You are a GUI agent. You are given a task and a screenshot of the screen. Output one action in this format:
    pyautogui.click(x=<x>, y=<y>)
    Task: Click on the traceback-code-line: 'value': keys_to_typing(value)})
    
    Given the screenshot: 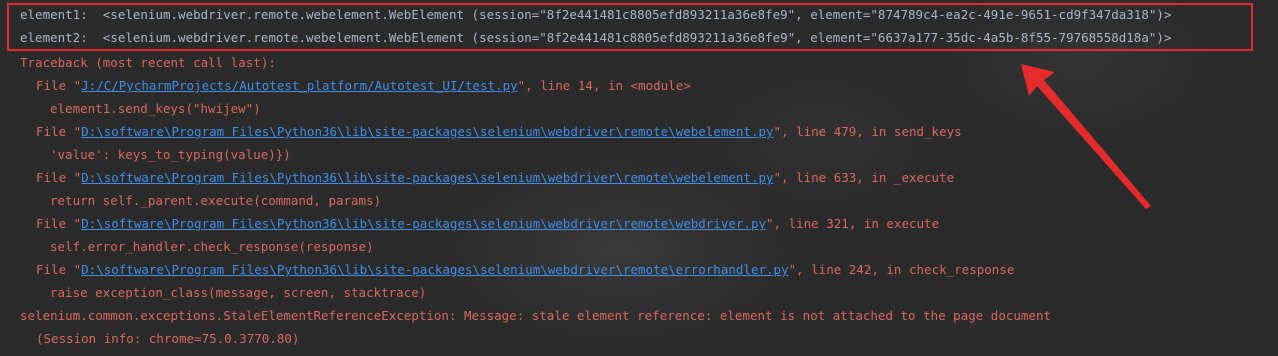 What is the action you would take?
    pyautogui.click(x=170, y=154)
    